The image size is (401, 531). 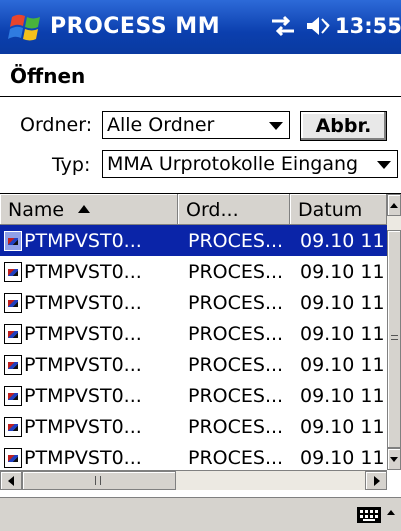 I want to click on type-select-value: MMA Urprotokolle Eingang, so click(x=233, y=164).